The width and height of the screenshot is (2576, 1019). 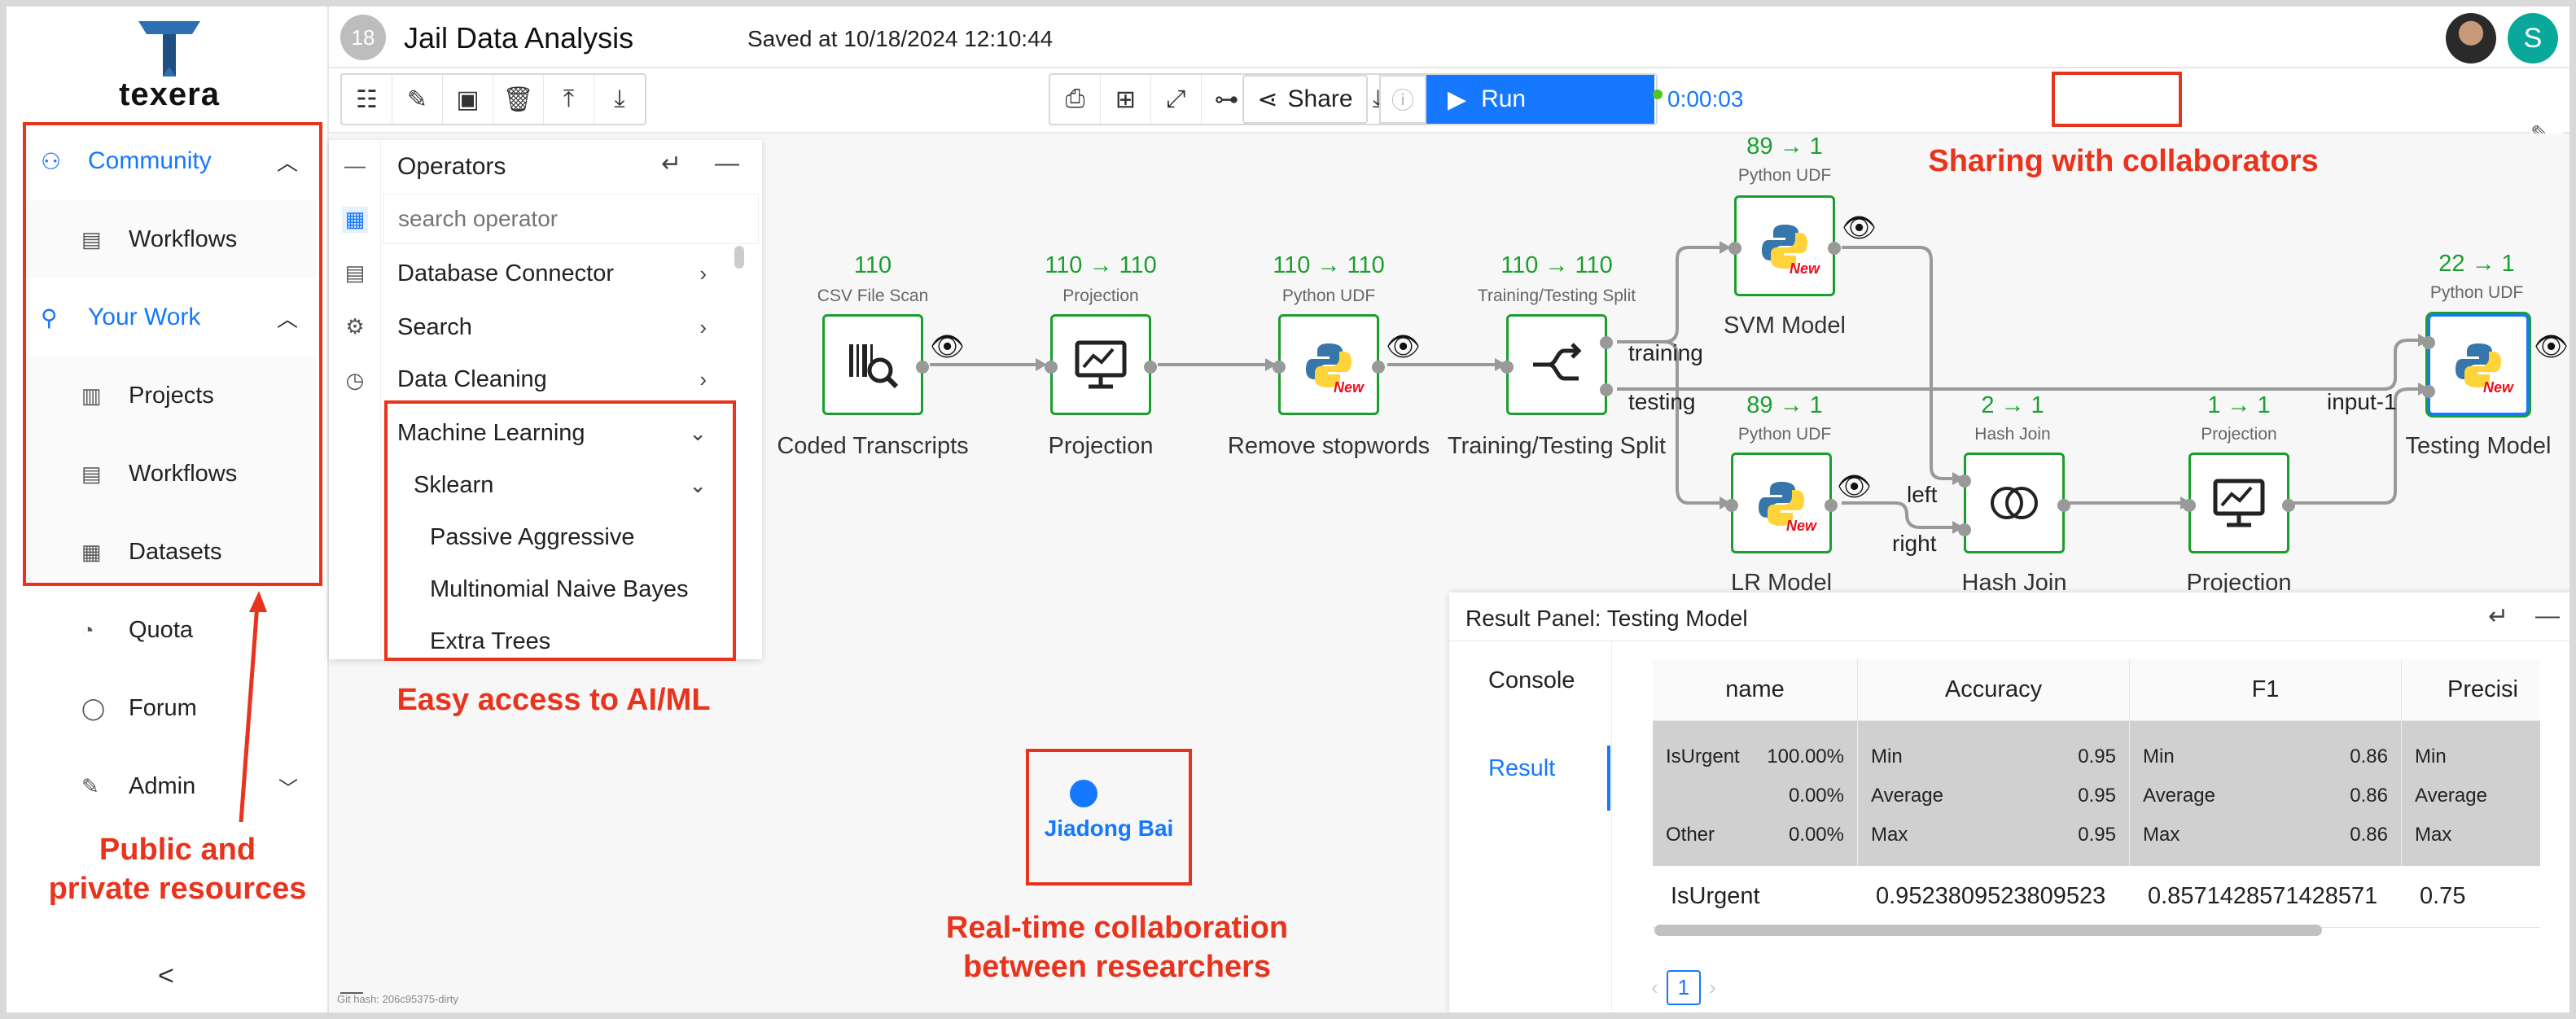 I want to click on stat-value: 0.86, so click(x=2369, y=835).